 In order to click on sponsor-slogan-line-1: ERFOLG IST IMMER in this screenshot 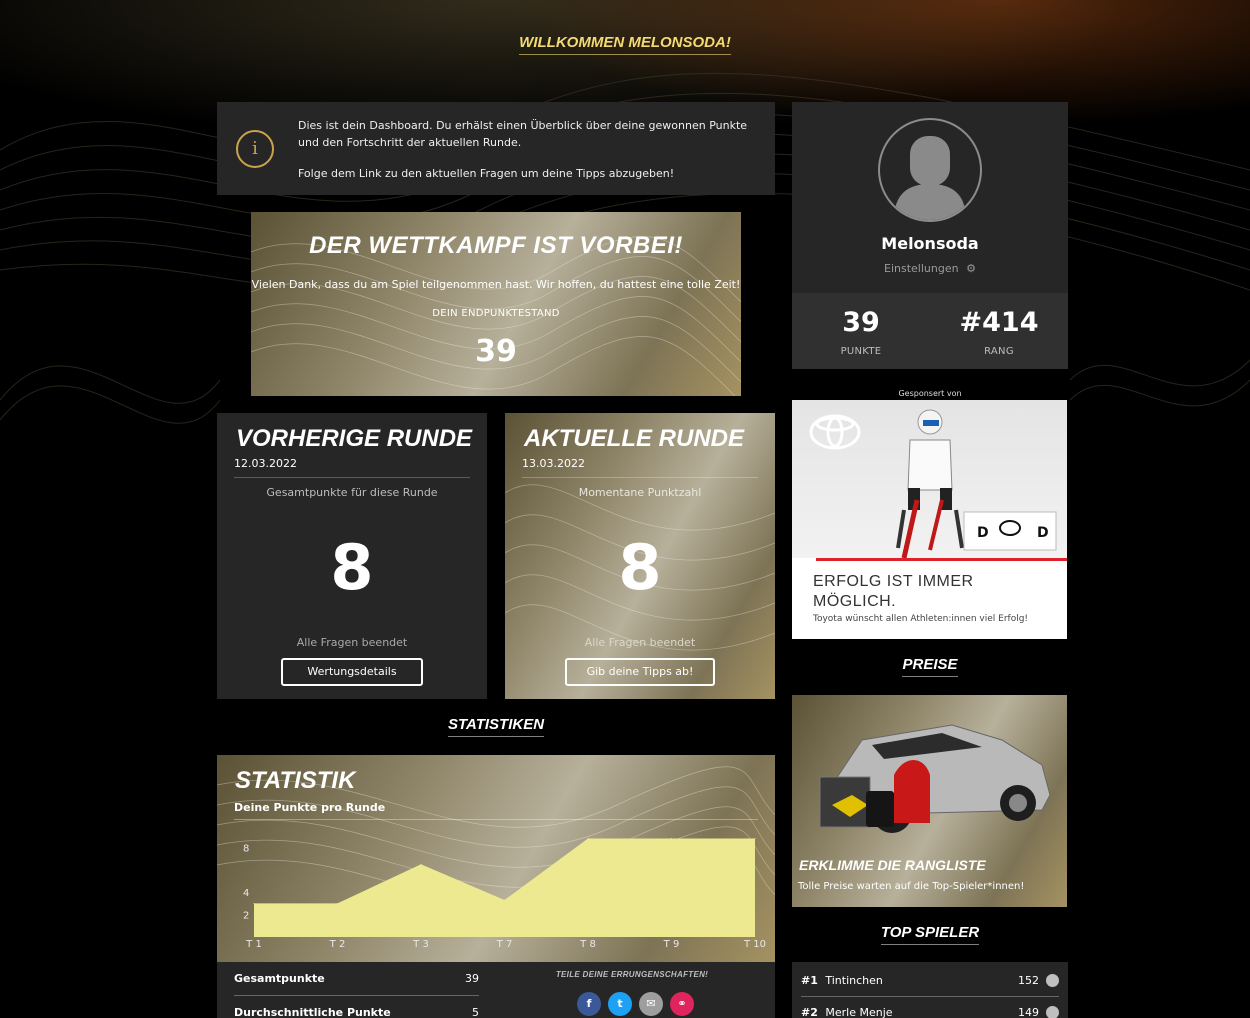, I will do `click(893, 581)`.